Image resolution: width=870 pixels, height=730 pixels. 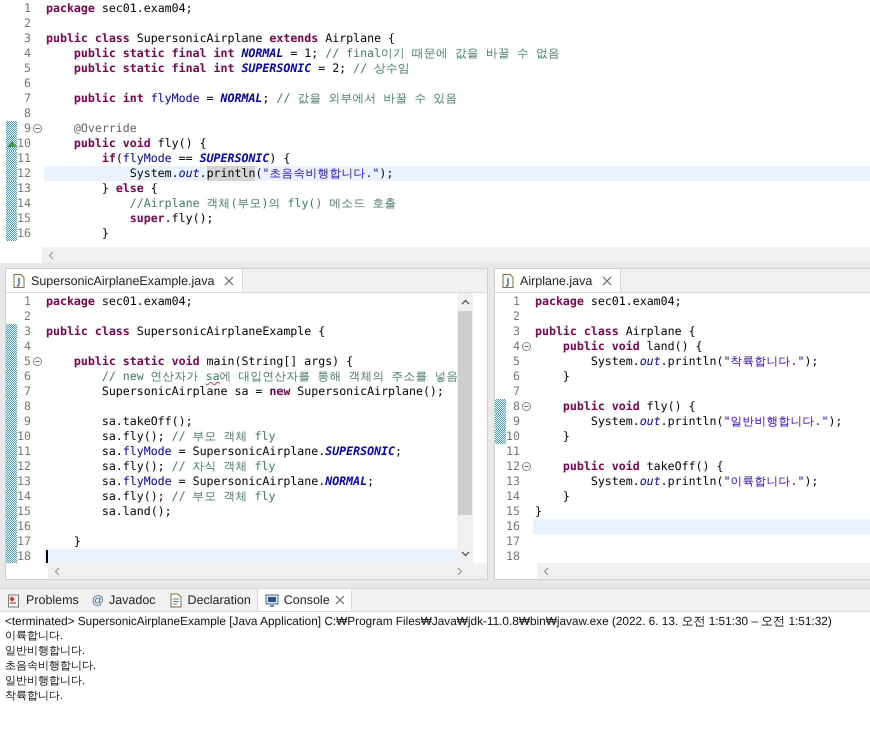 I want to click on at-sign-icon: @, so click(x=98, y=600).